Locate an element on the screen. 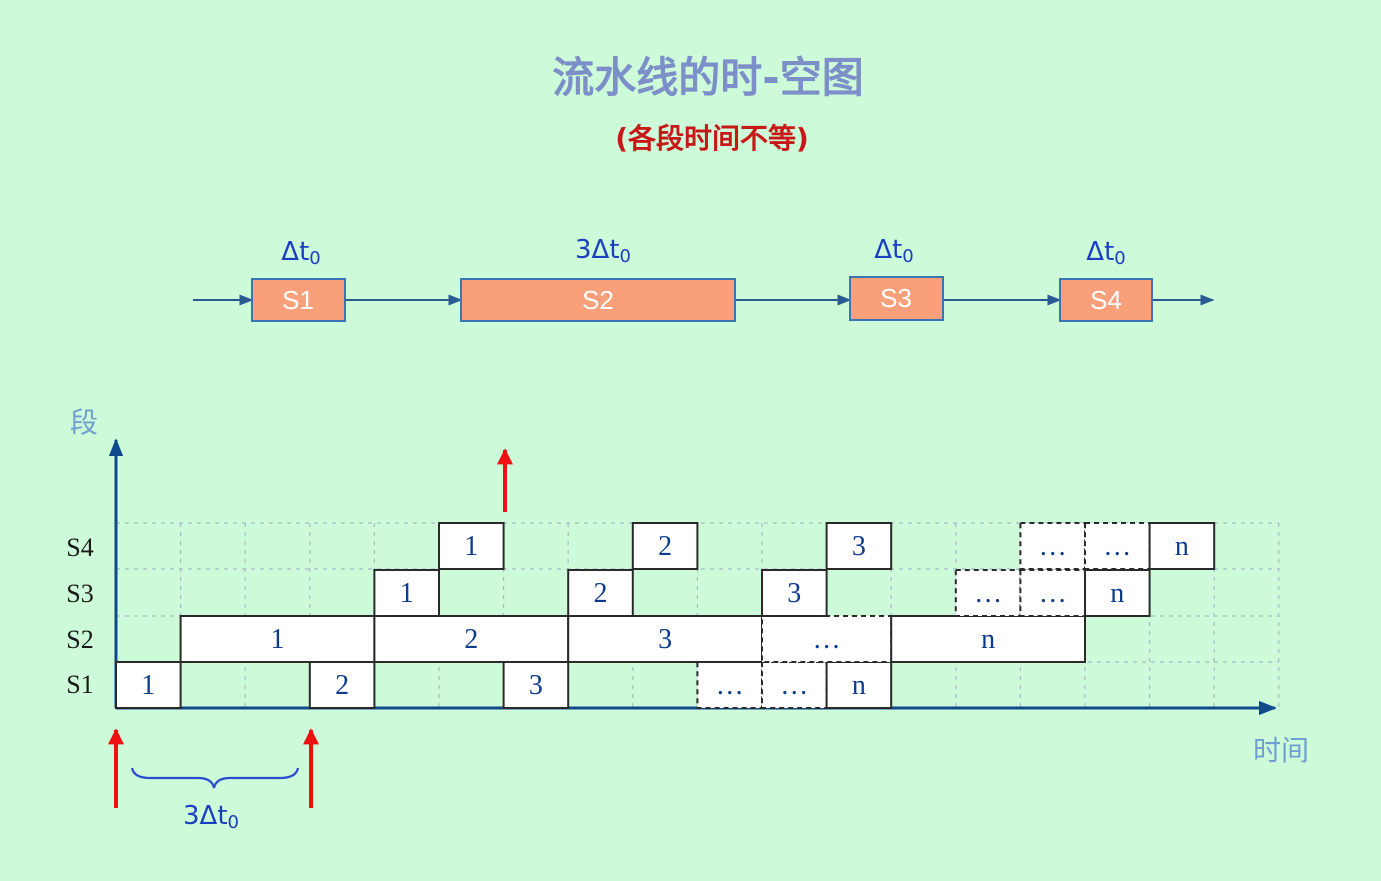 This screenshot has height=881, width=1381. diagram-subtitle: (各段时间不等) is located at coordinates (712, 138).